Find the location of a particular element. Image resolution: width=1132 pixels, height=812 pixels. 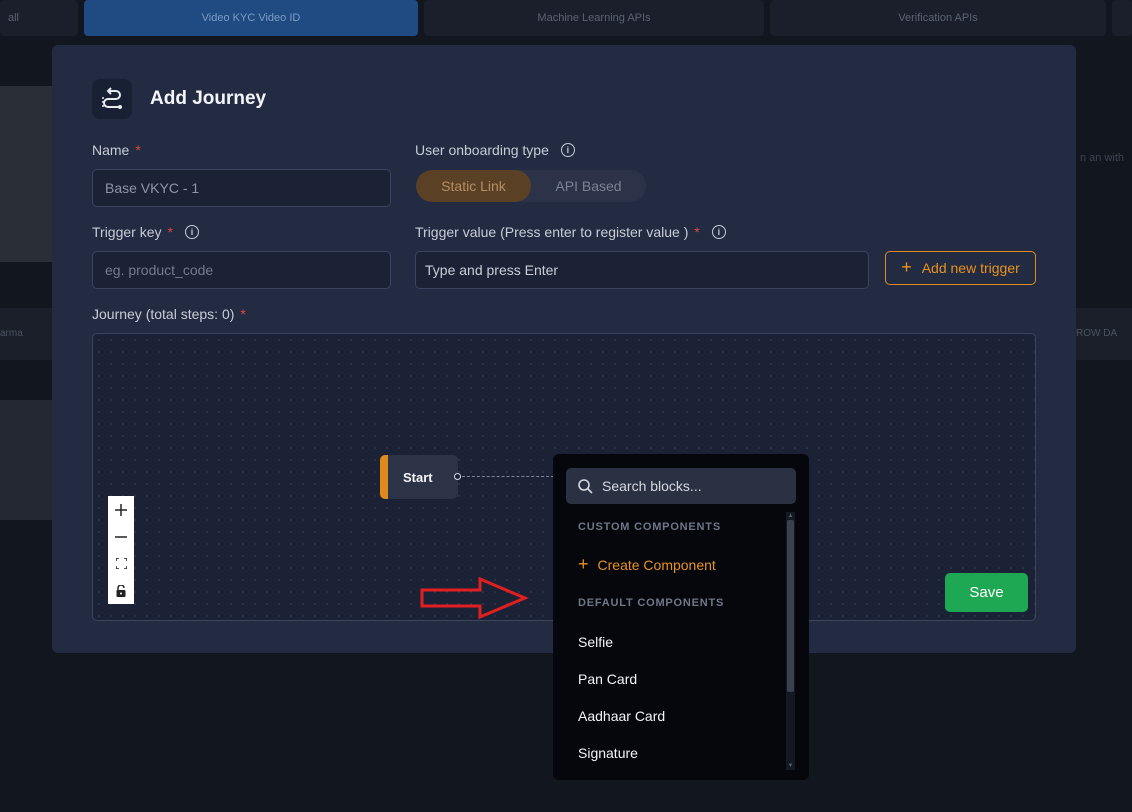

create-component-item: + Create Component is located at coordinates (647, 564).